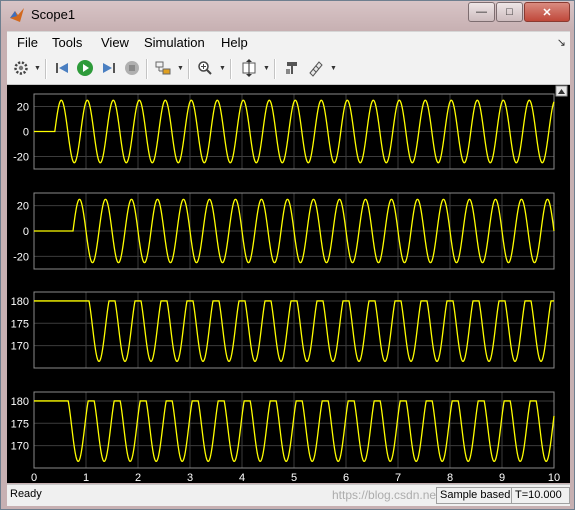 The image size is (575, 510). What do you see at coordinates (17, 15) in the screenshot?
I see `matlab-icon` at bounding box center [17, 15].